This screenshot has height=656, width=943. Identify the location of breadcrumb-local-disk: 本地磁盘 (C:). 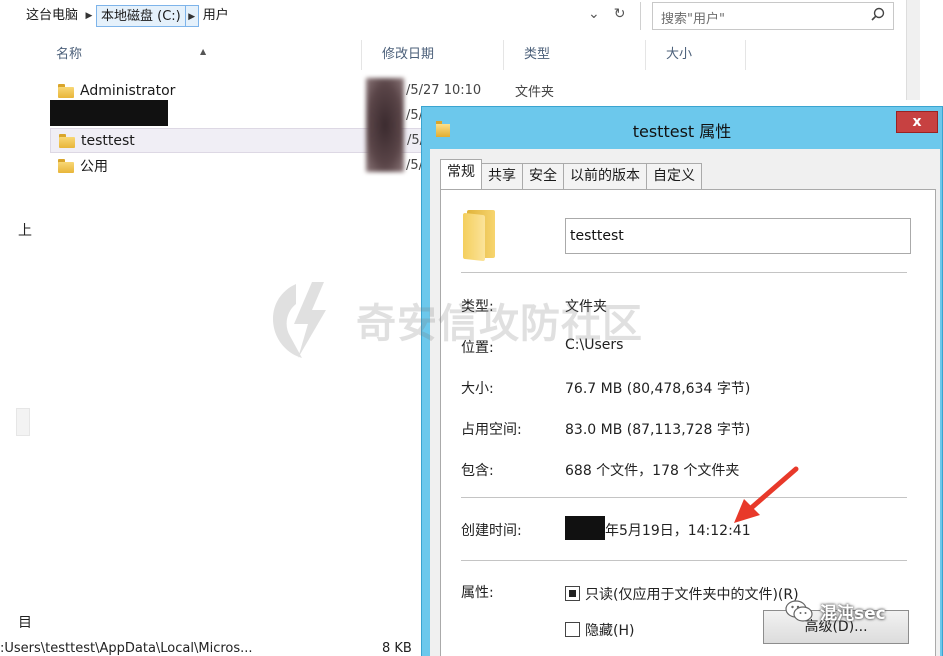
(141, 16).